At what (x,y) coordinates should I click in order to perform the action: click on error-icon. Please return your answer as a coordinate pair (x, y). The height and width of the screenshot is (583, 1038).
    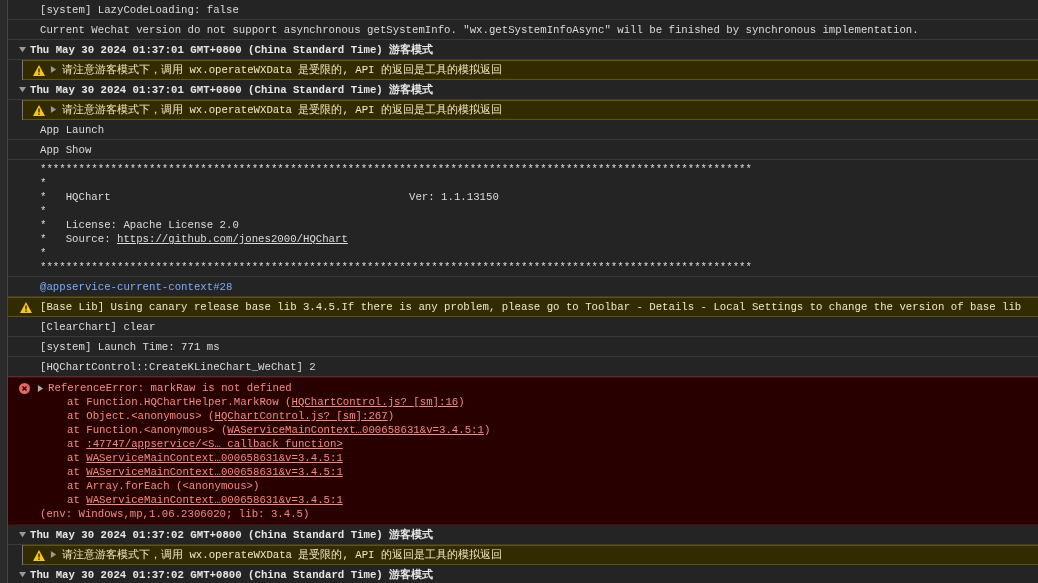
    Looking at the image, I should click on (24, 388).